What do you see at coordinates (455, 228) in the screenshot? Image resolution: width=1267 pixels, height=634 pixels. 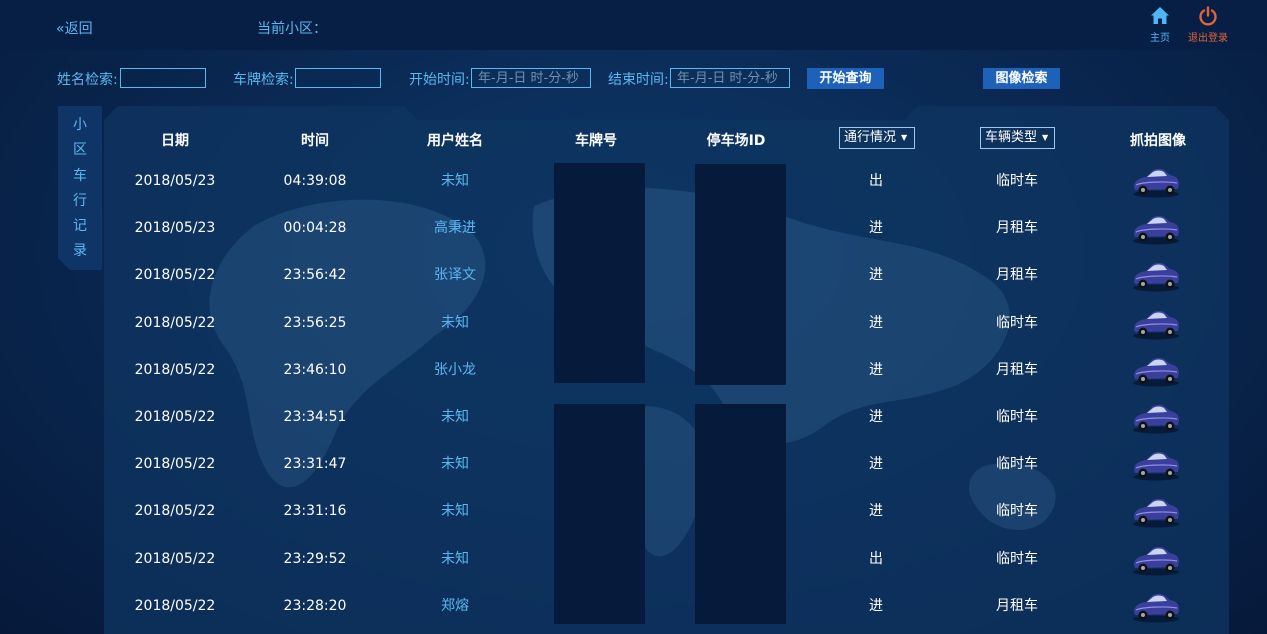 I see `user-name-link: 高秉进` at bounding box center [455, 228].